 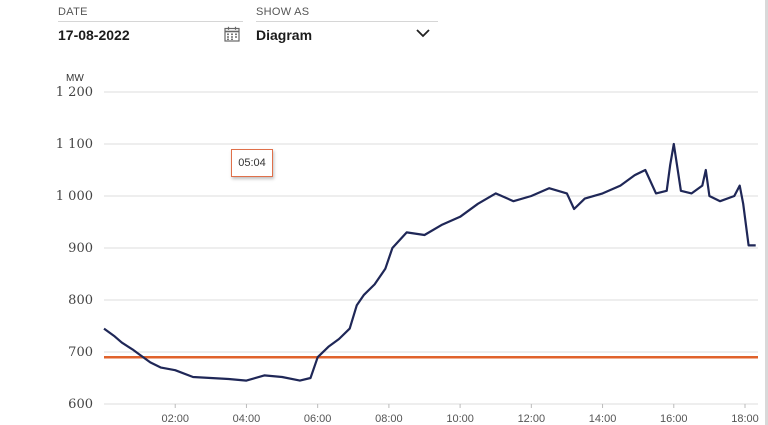 What do you see at coordinates (389, 419) in the screenshot?
I see `x-tick-label: 08:00` at bounding box center [389, 419].